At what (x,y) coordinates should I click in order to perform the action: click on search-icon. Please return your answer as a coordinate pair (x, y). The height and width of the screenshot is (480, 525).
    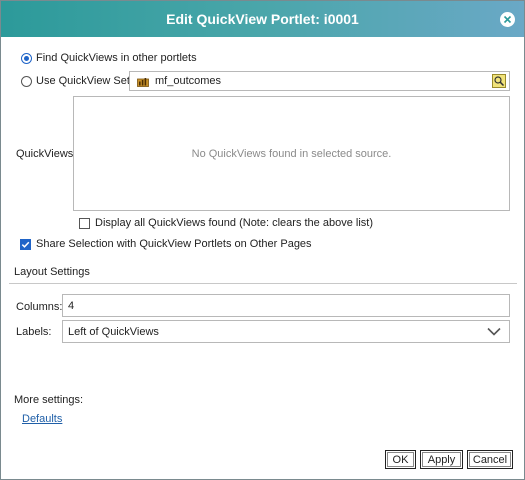
    Looking at the image, I should click on (499, 81).